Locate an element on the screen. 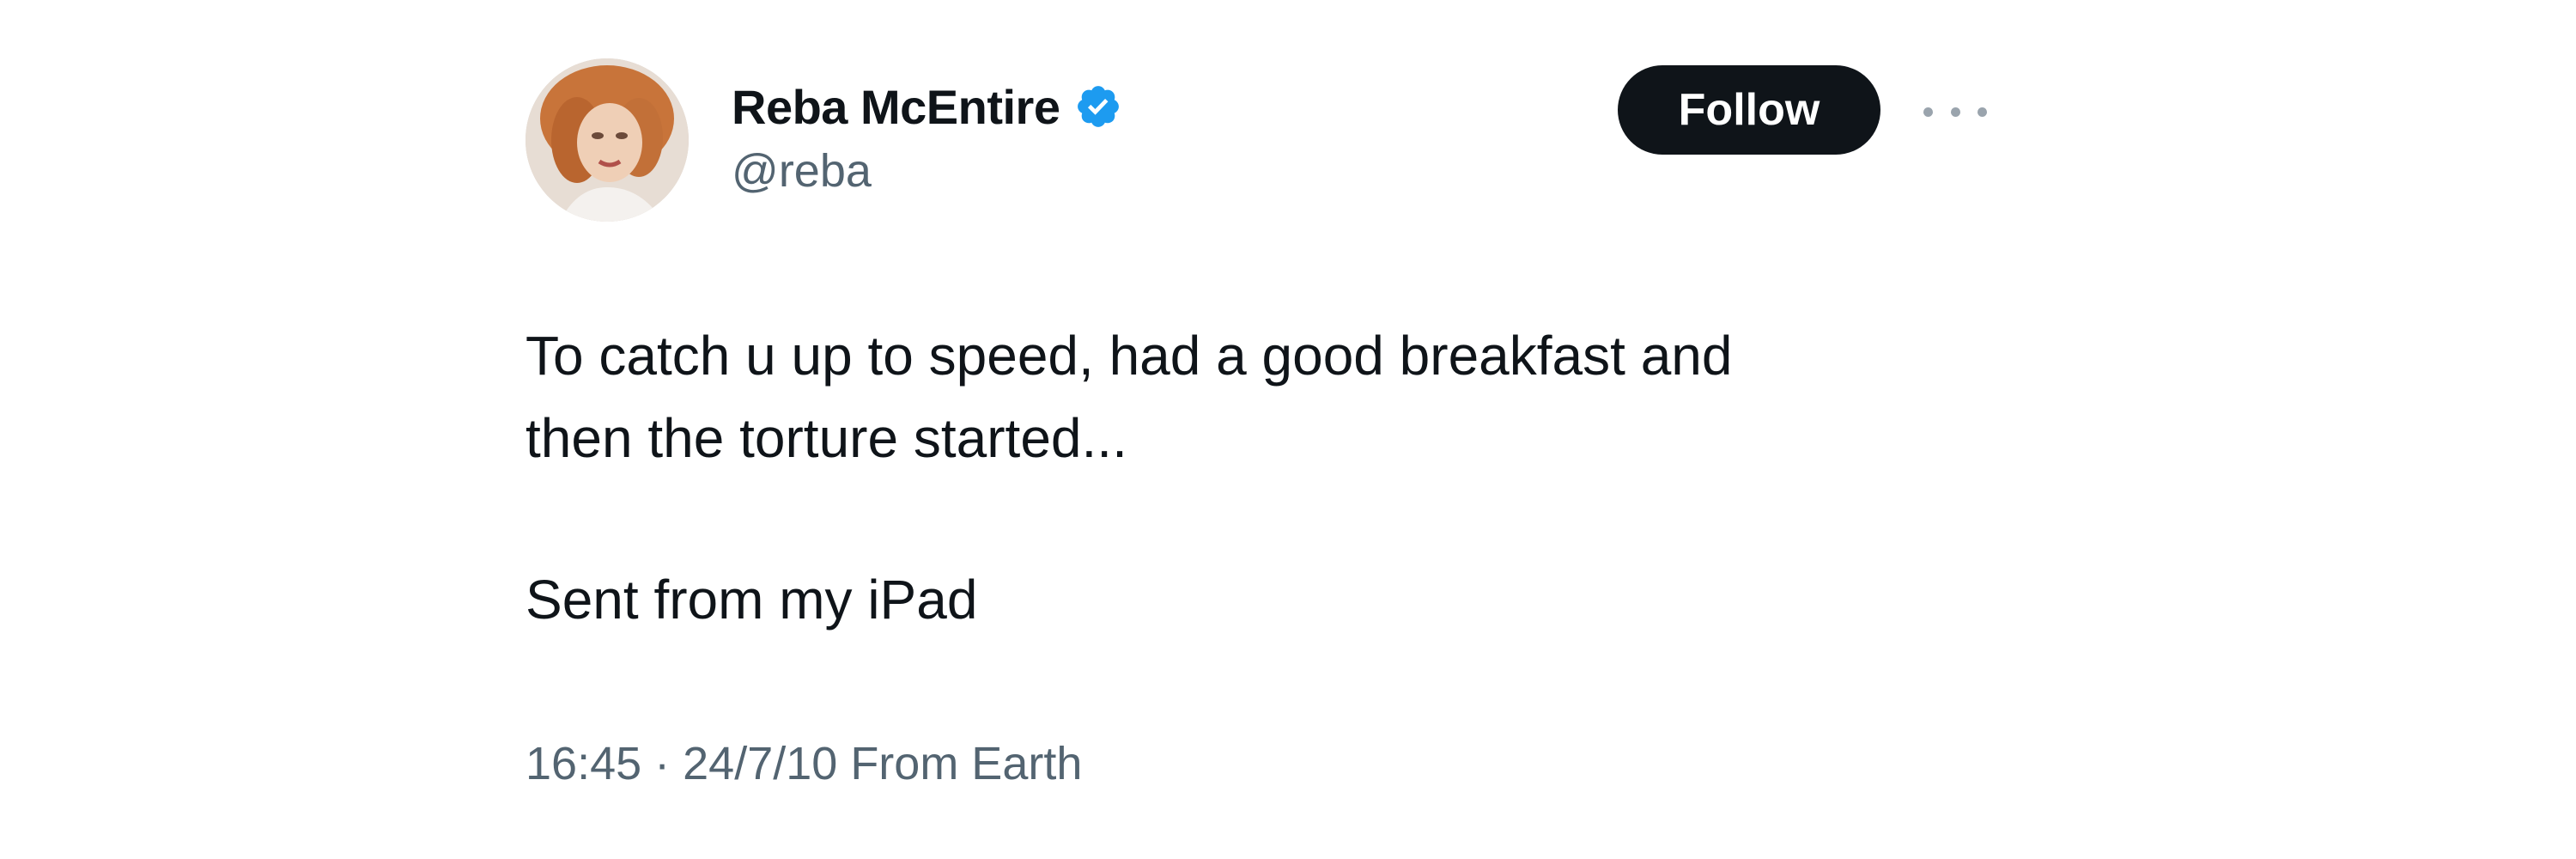  more-options-button is located at coordinates (1955, 112).